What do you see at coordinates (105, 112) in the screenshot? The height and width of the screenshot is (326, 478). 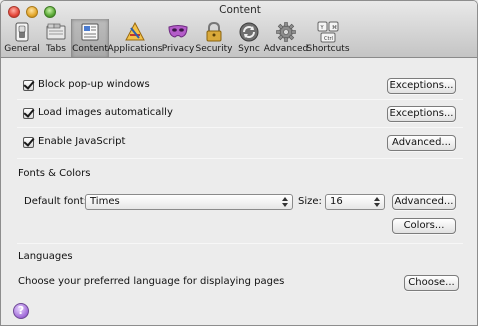 I see `load-images-label: Load images automatically` at bounding box center [105, 112].